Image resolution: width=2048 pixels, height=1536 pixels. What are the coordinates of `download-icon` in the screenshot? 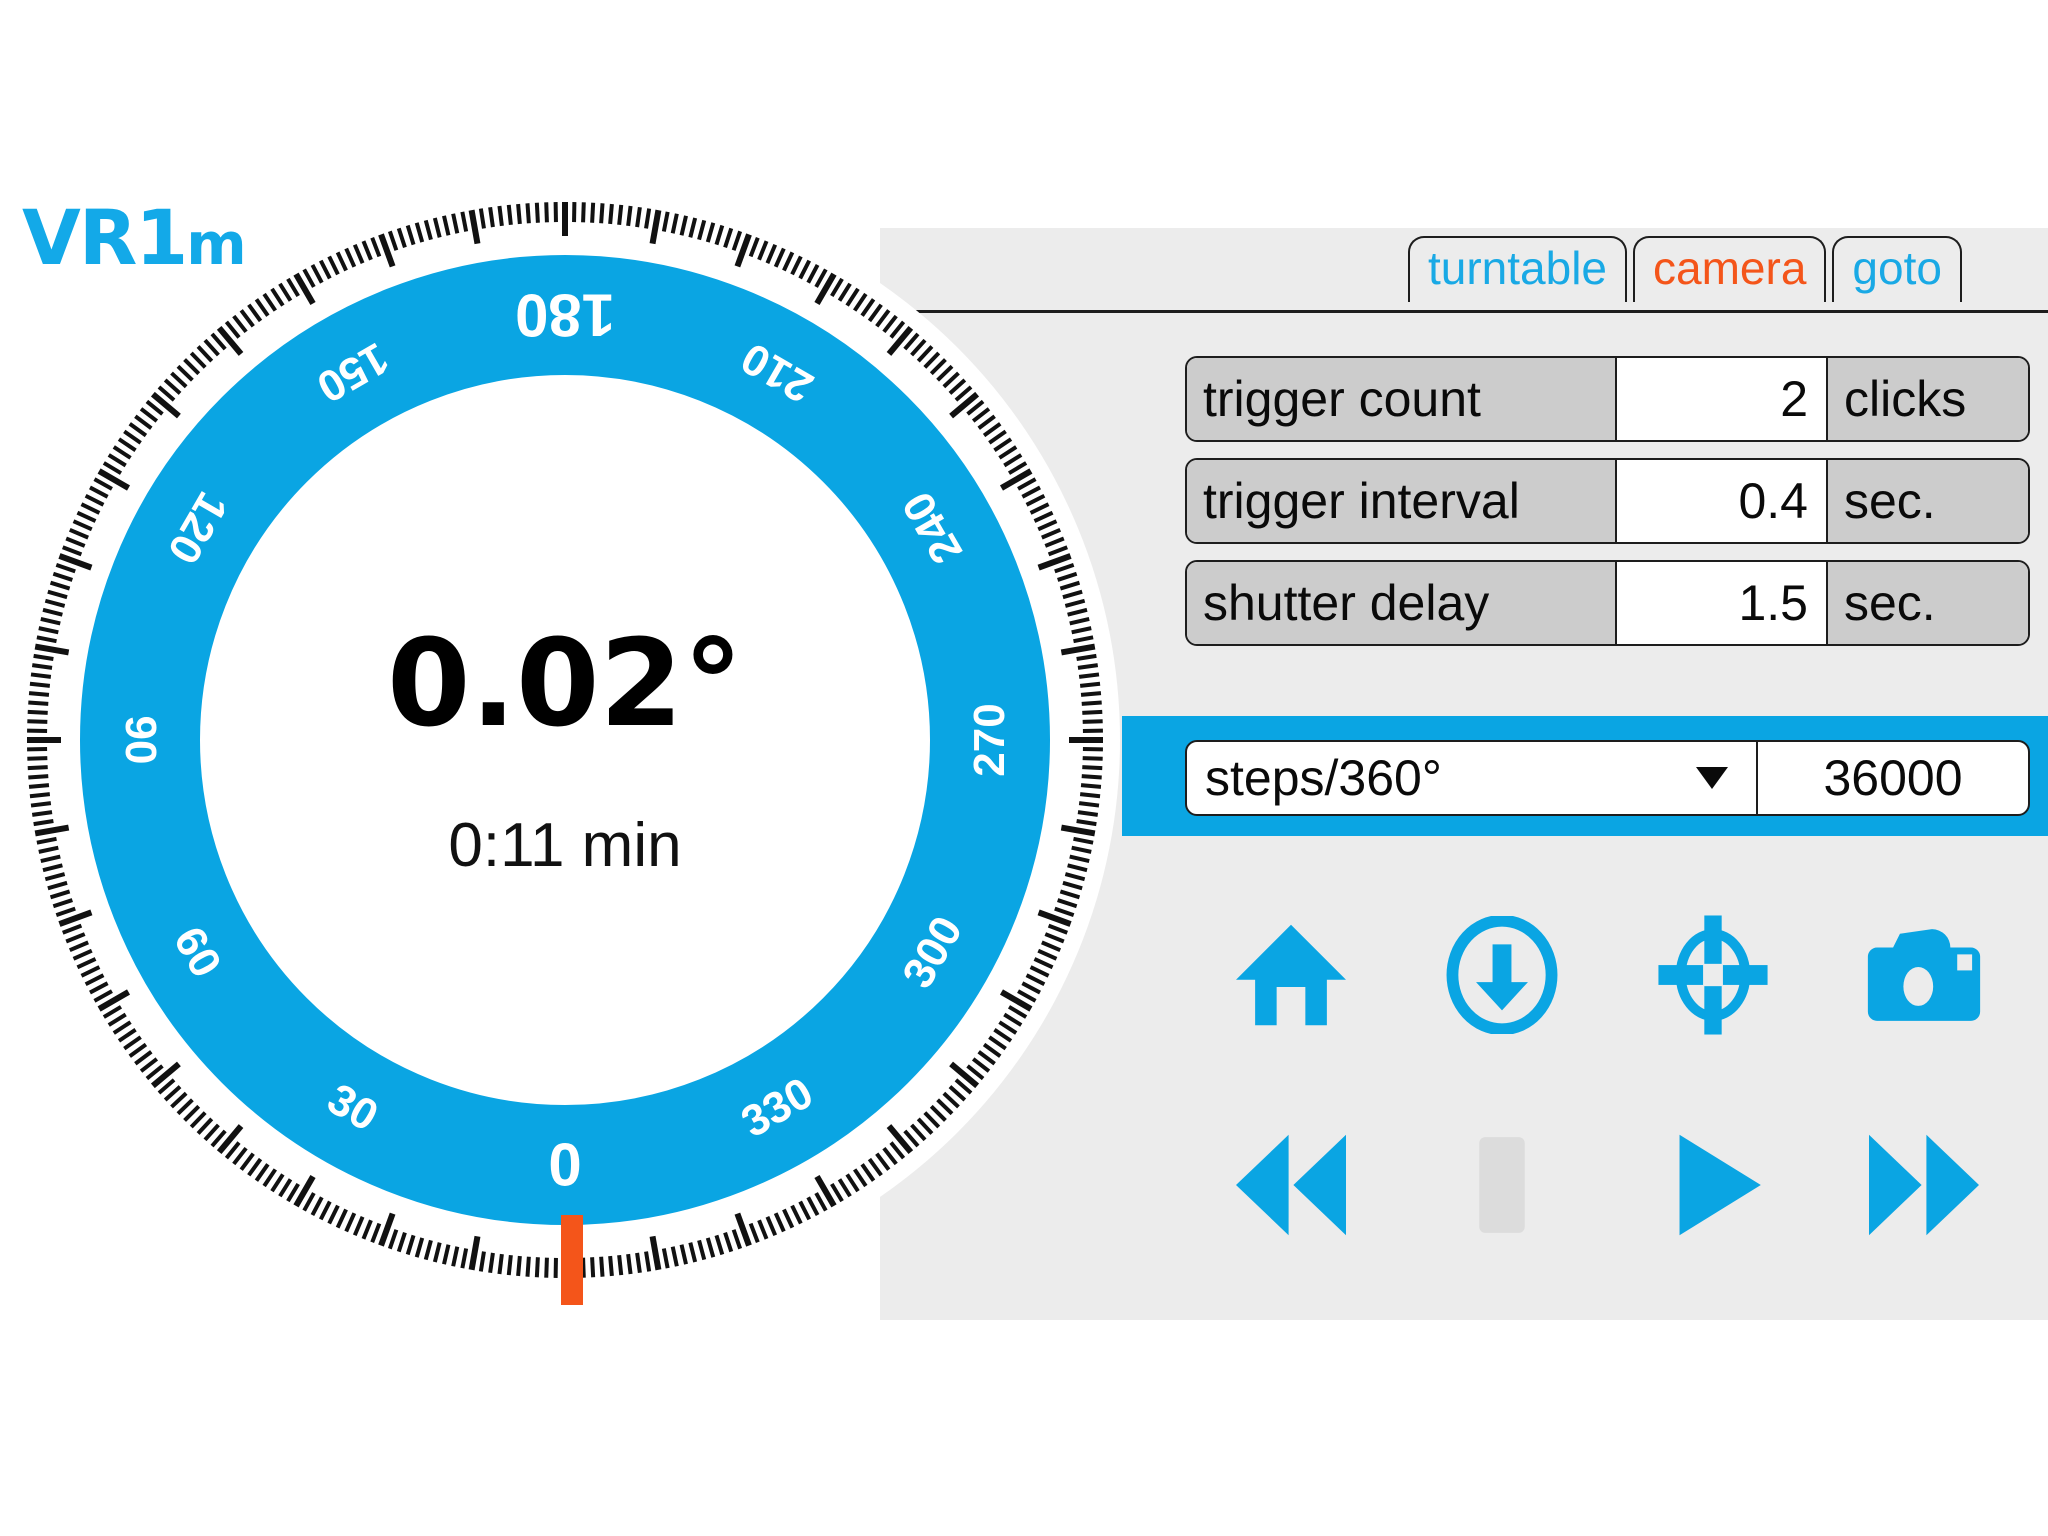 It's located at (1502, 975).